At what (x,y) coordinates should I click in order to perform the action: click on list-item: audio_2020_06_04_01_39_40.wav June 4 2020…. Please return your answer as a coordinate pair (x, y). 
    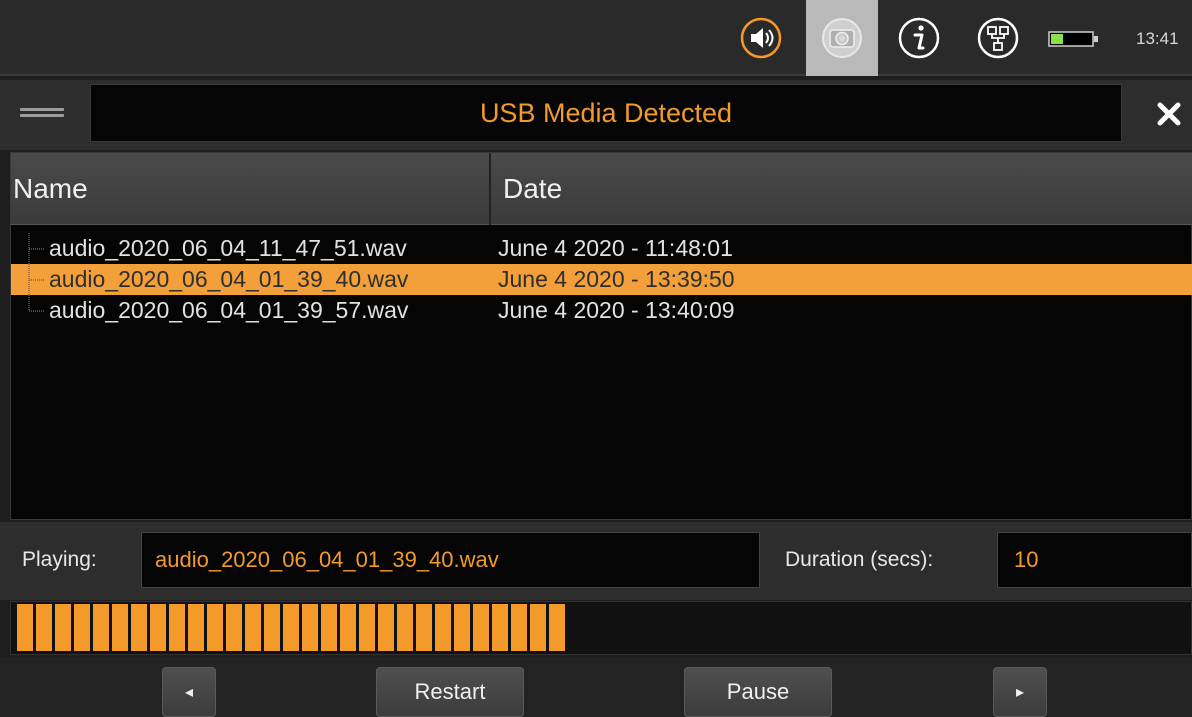
    Looking at the image, I should click on (601, 279).